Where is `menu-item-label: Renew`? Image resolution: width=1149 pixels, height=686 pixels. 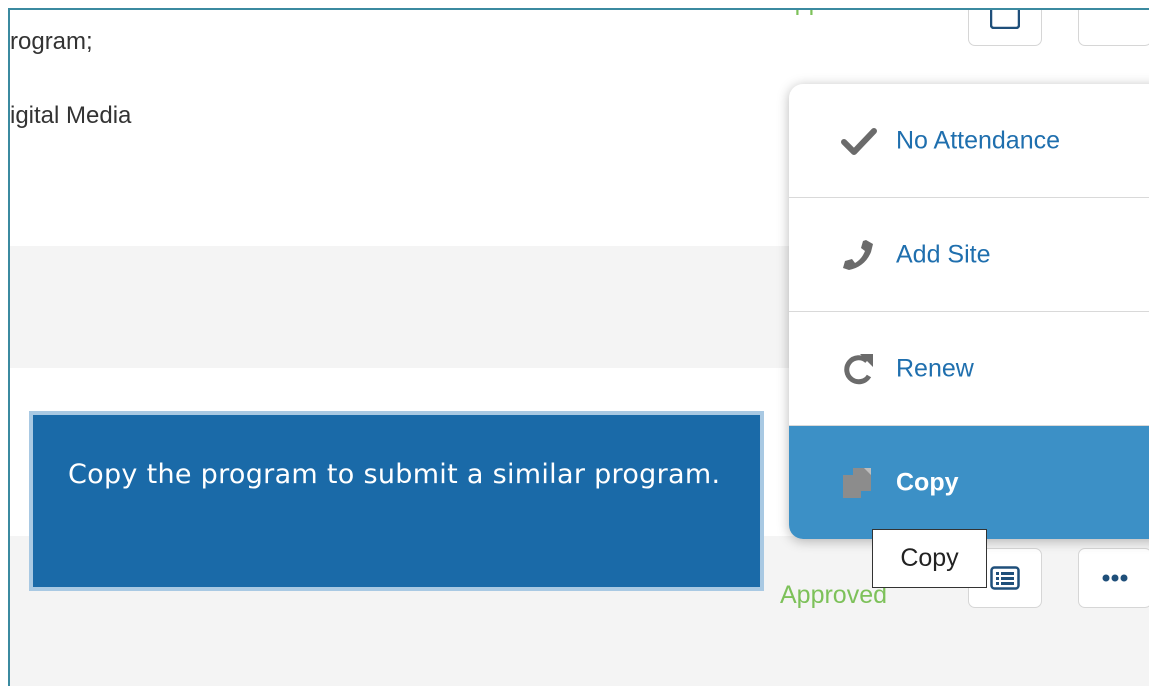 menu-item-label: Renew is located at coordinates (935, 368).